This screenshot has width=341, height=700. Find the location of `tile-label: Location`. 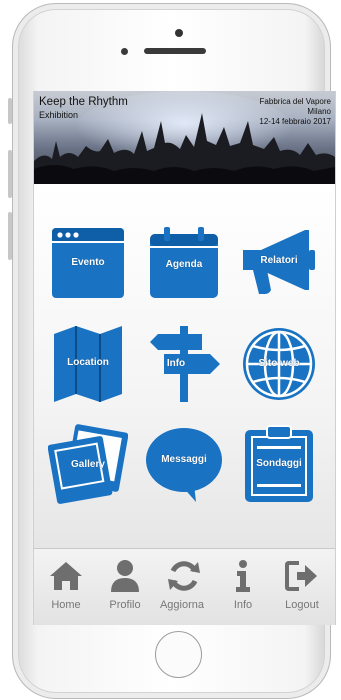

tile-label: Location is located at coordinates (88, 362).